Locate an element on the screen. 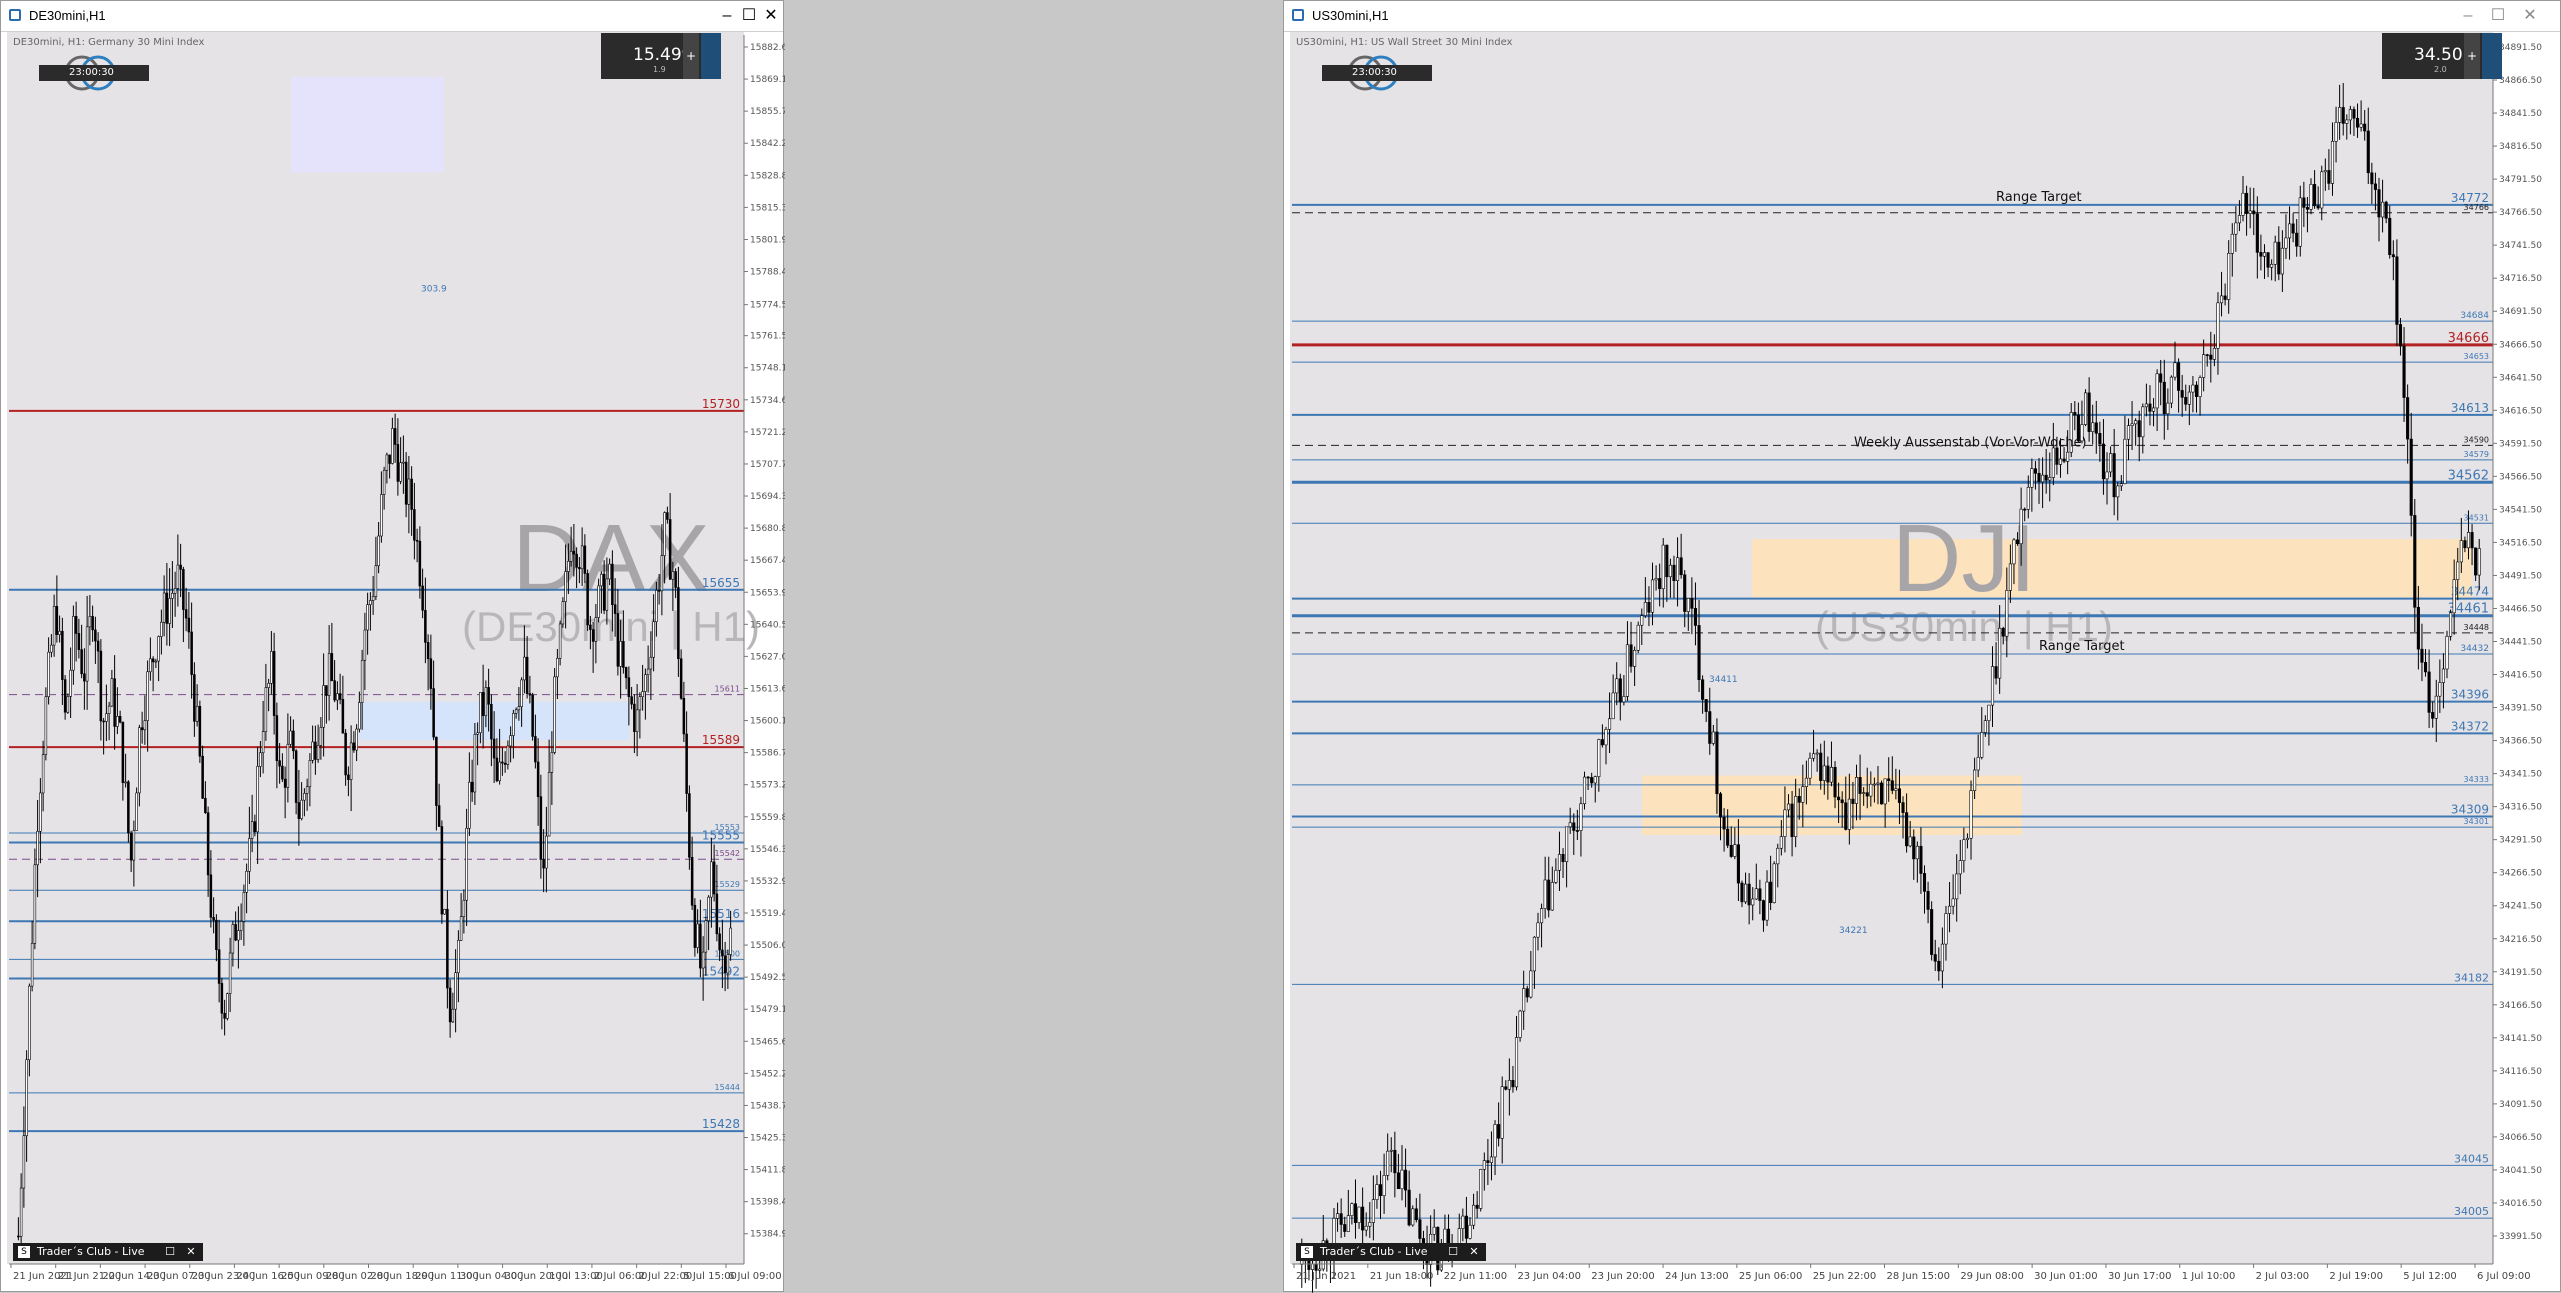 This screenshot has width=2561, height=1293. level-label: 34666 is located at coordinates (2468, 338).